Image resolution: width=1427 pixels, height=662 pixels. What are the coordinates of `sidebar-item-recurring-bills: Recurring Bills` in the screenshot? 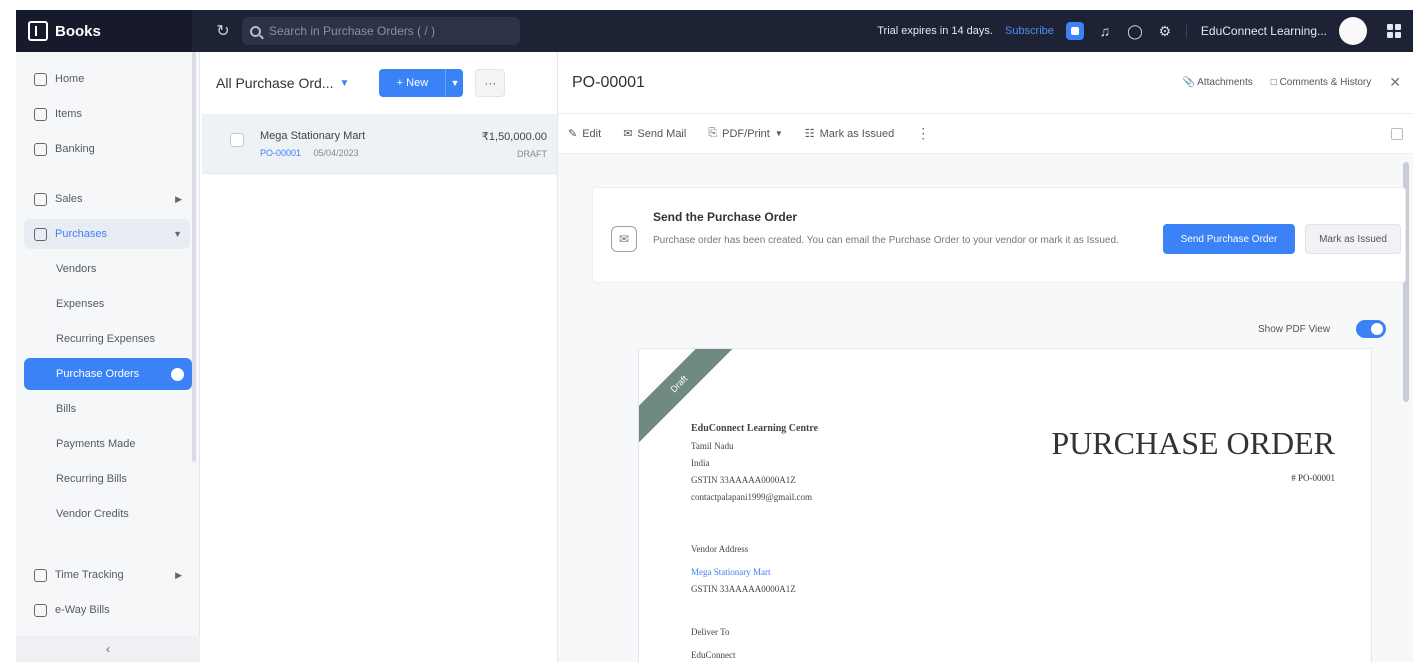 It's located at (107, 479).